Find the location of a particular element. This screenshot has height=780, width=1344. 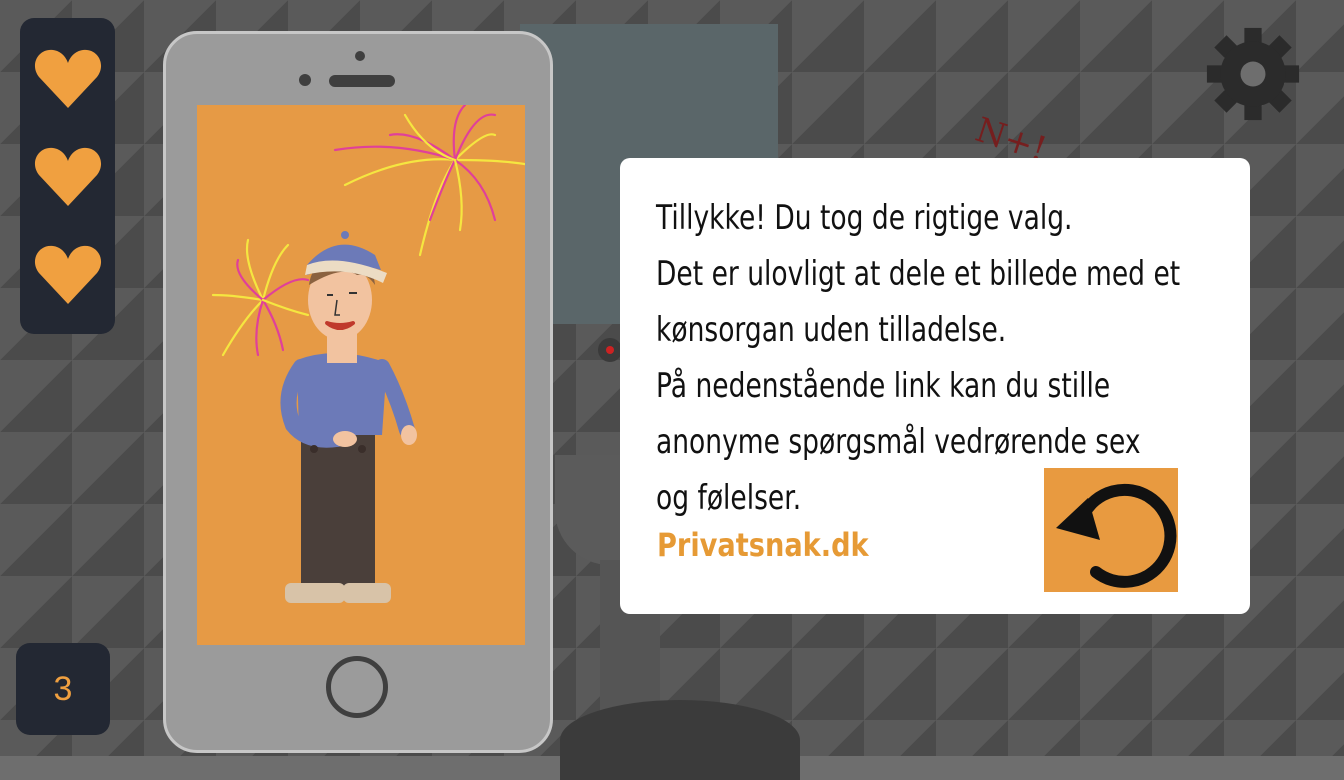

level-counter: 3 is located at coordinates (63, 689).